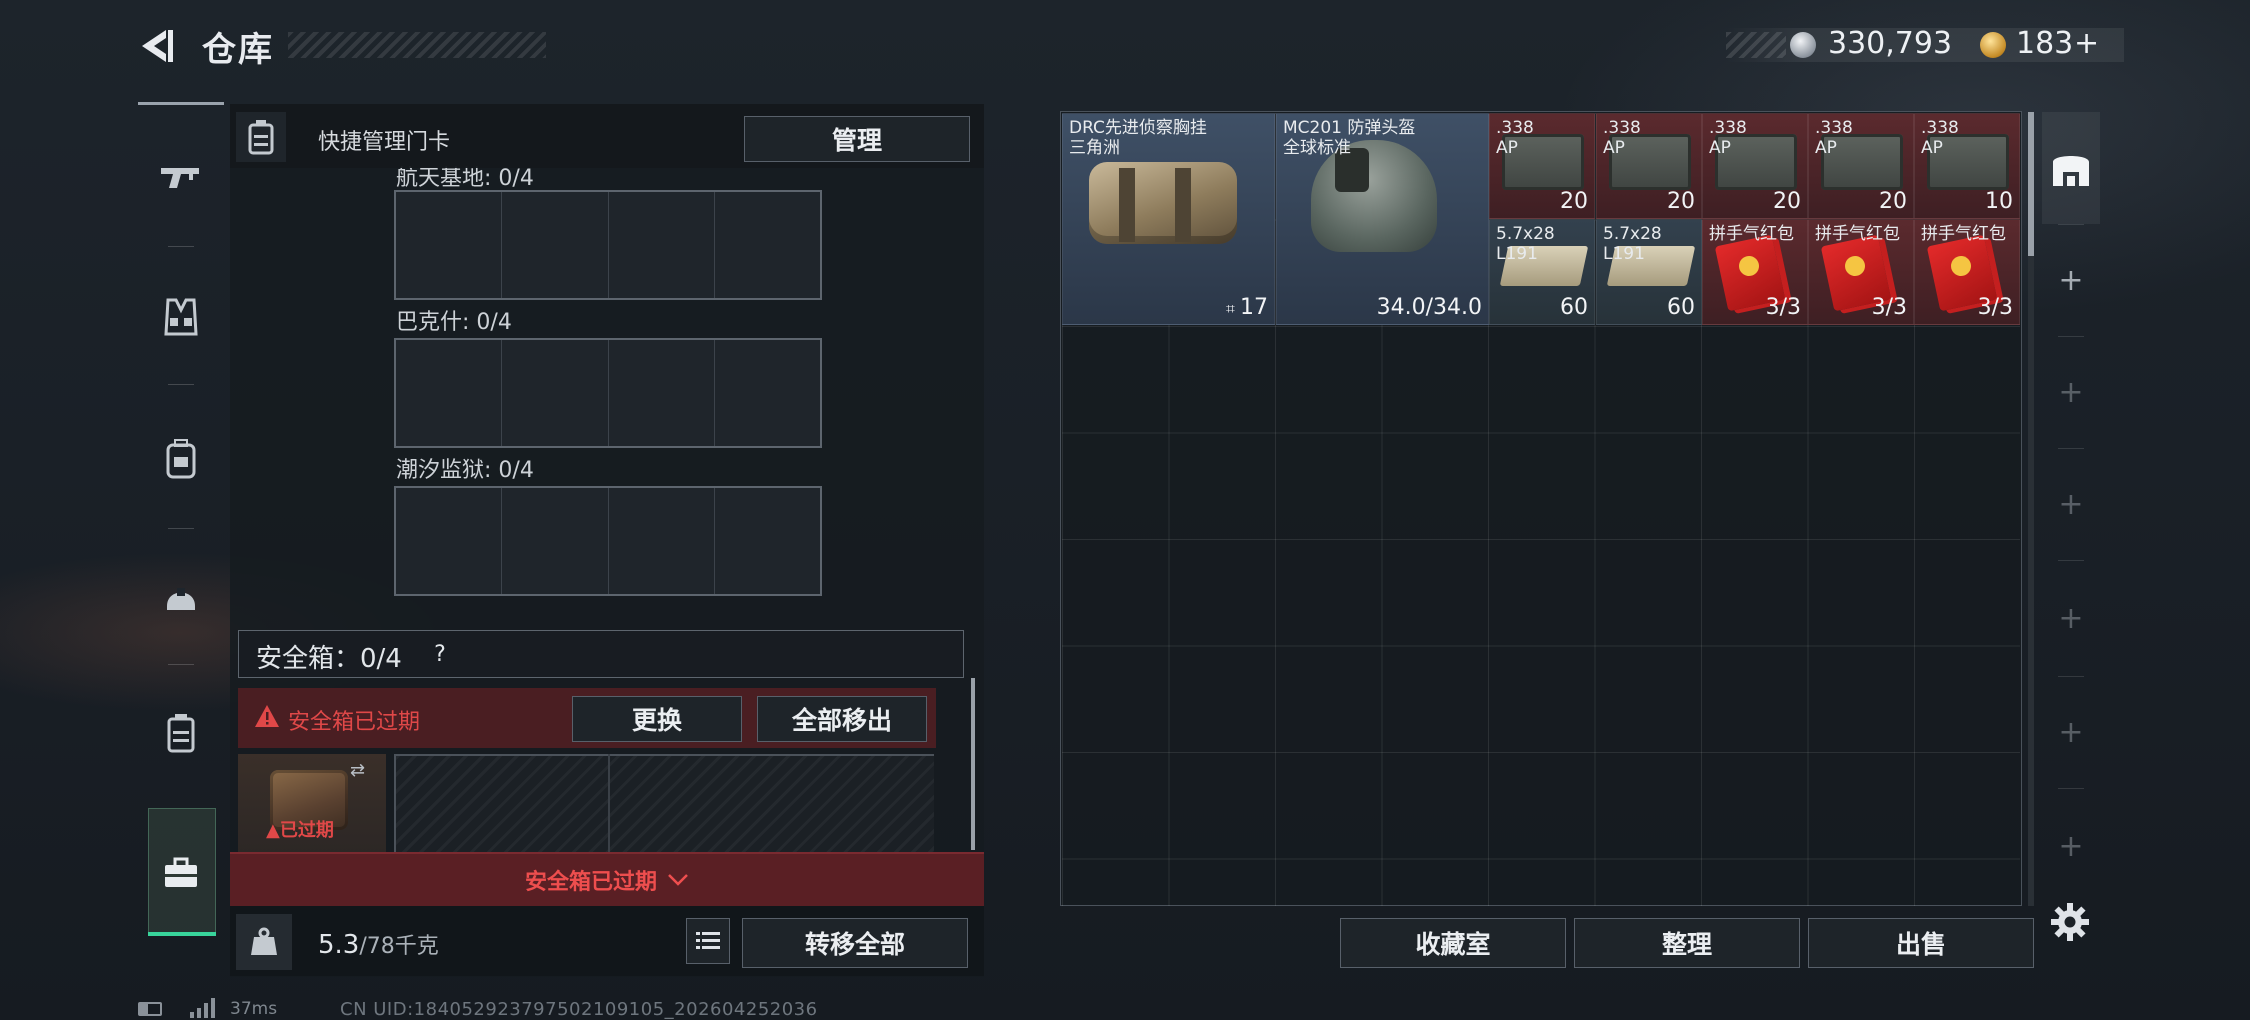  I want to click on signal-icon, so click(202, 1008).